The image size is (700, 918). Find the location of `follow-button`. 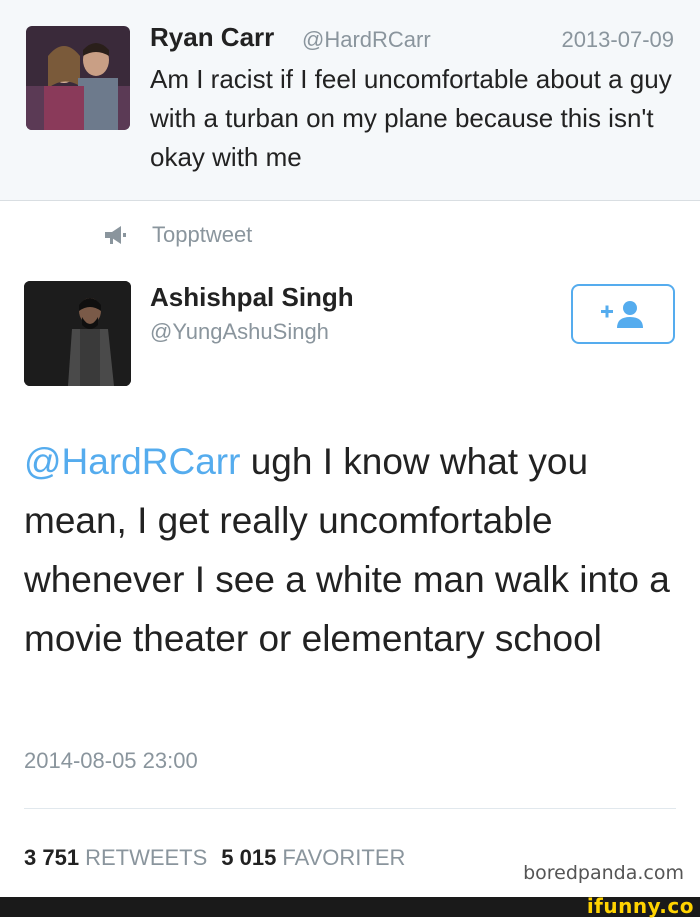

follow-button is located at coordinates (623, 314).